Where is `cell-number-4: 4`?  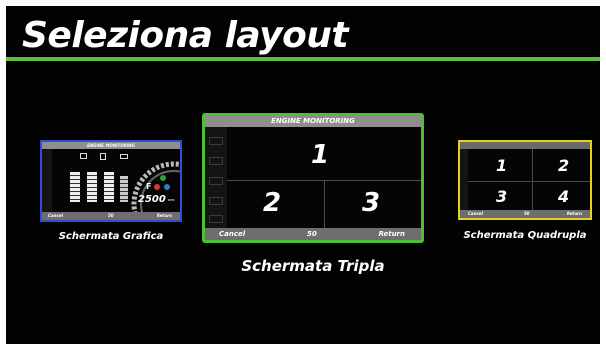
cell-number-4: 4 is located at coordinates (564, 196).